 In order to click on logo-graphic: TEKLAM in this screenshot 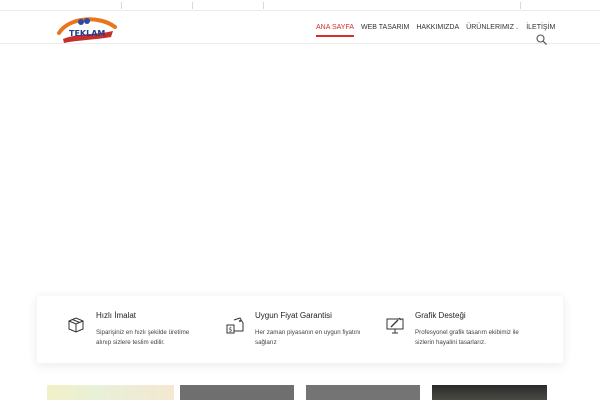, I will do `click(87, 30)`.